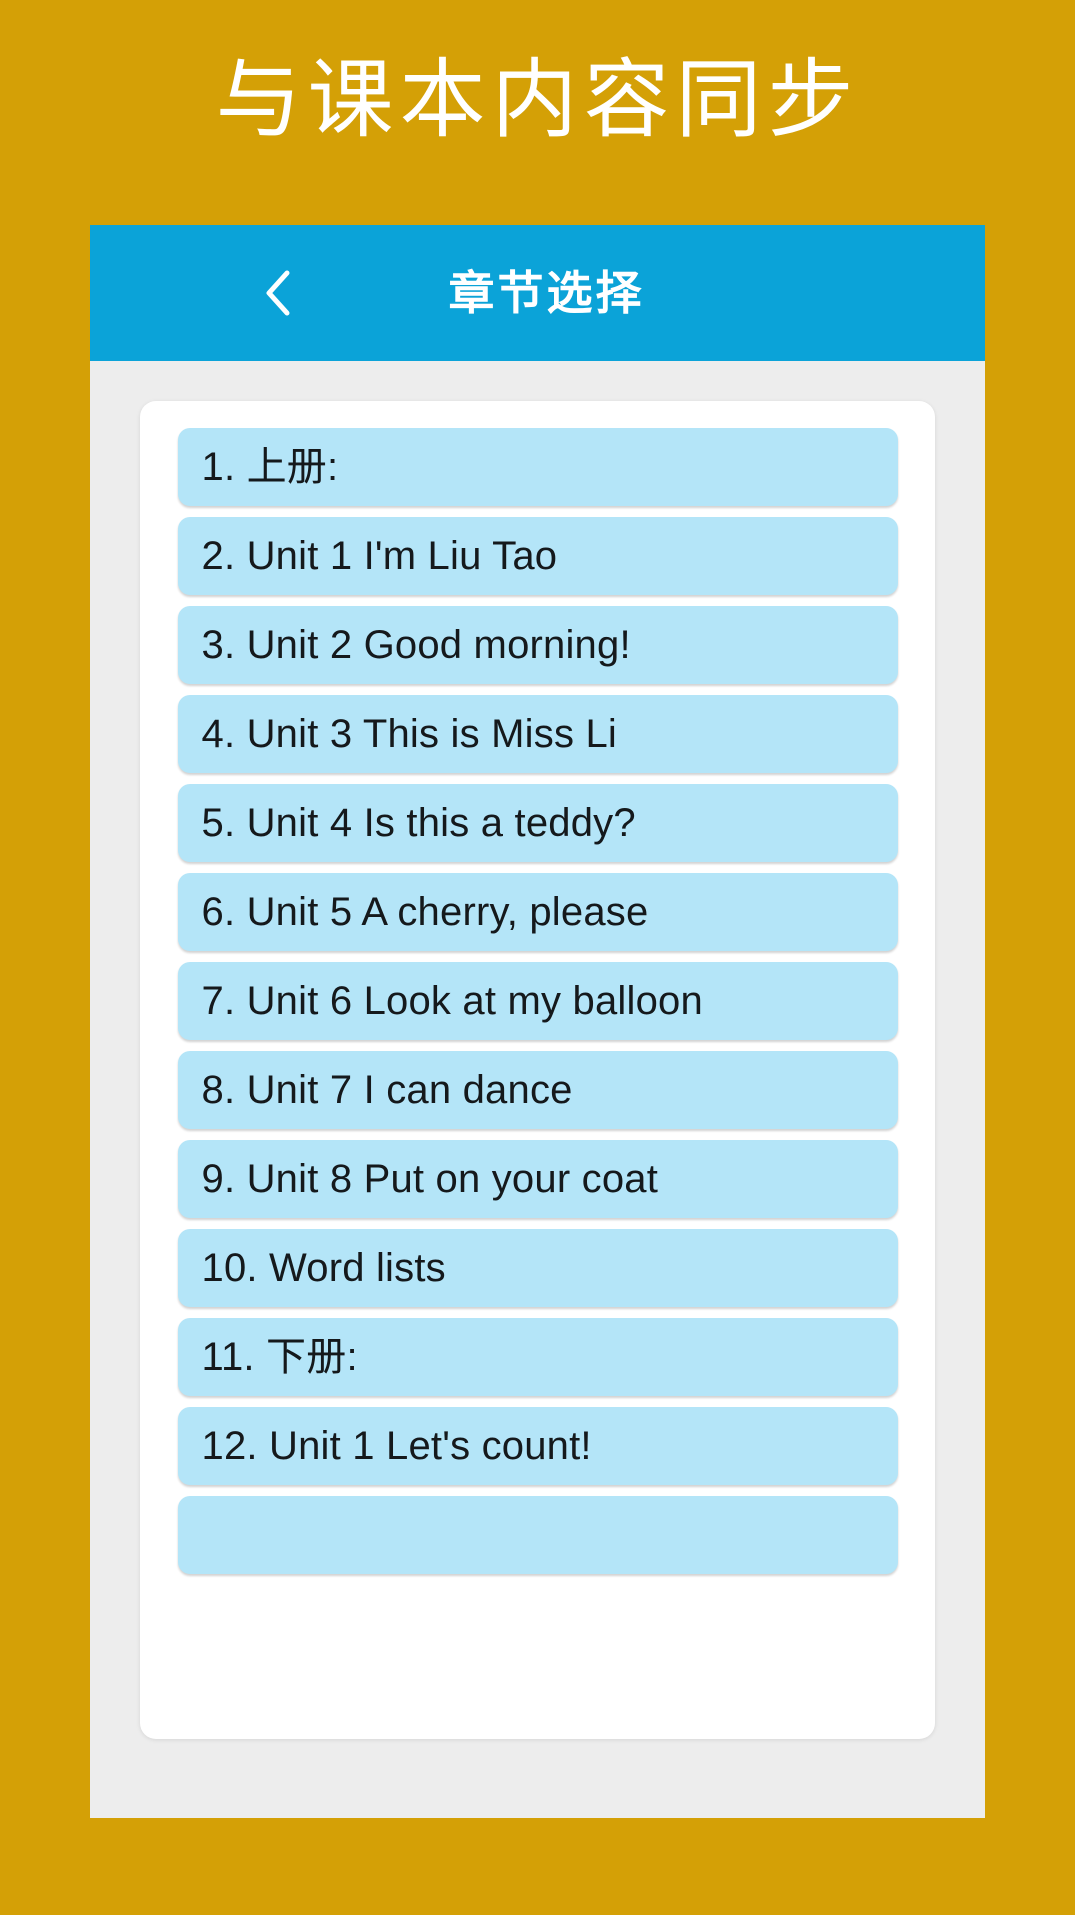  I want to click on chapter-item-label: 12. Unit 1 Let's count!, so click(396, 1446).